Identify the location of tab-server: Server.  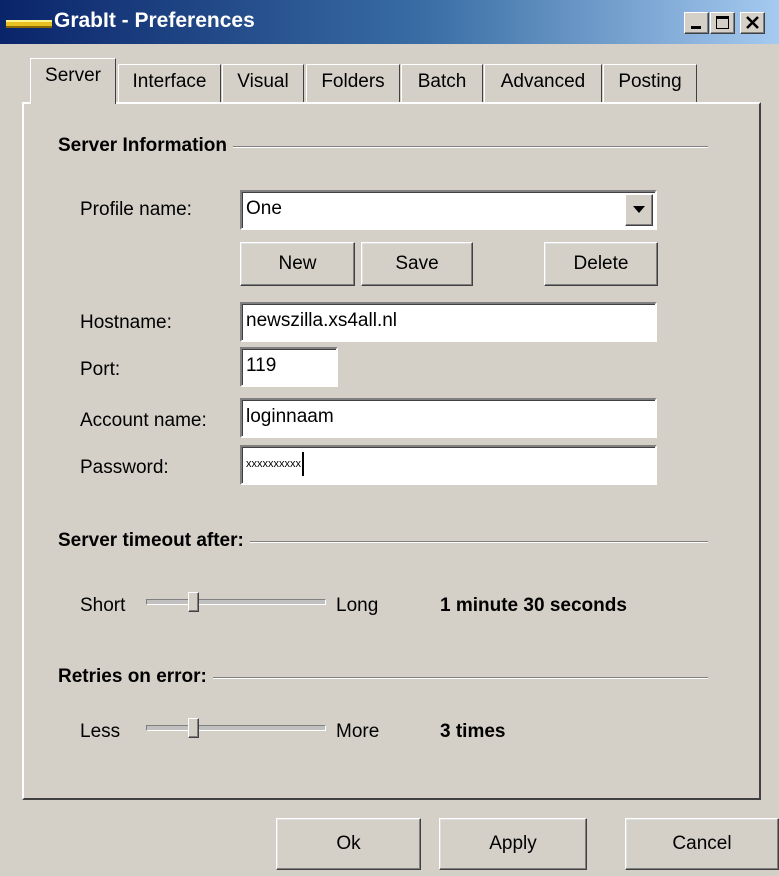
(73, 81).